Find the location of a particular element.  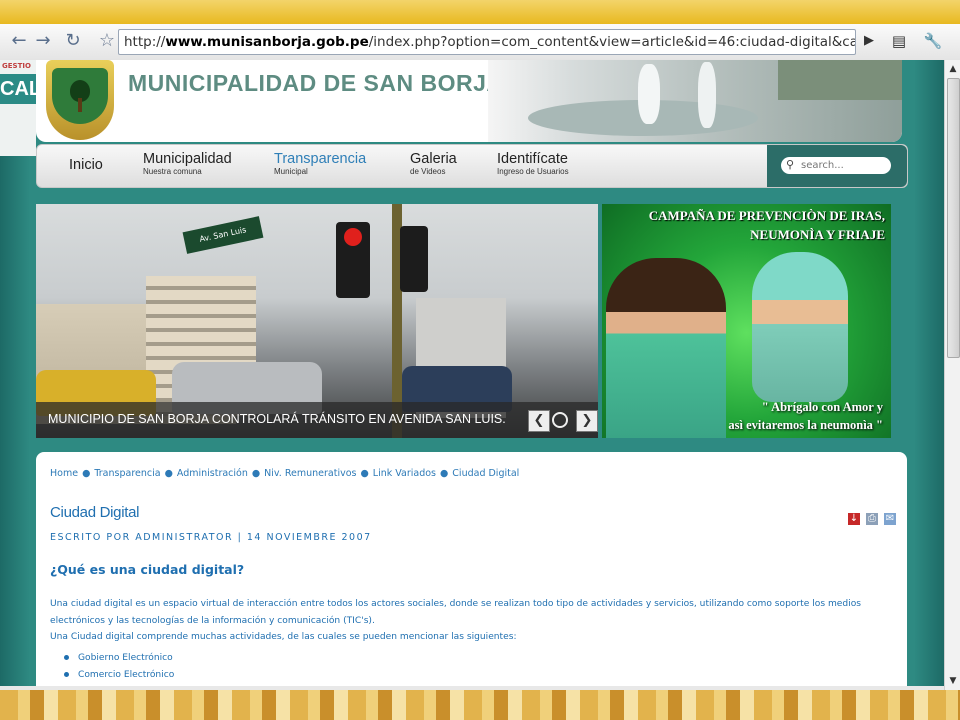

print-icon: ⎙ is located at coordinates (872, 519).